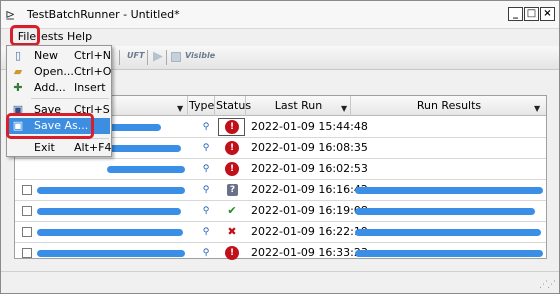 Image resolution: width=560 pixels, height=294 pixels. I want to click on add-test-icon: ✚, so click(18, 87).